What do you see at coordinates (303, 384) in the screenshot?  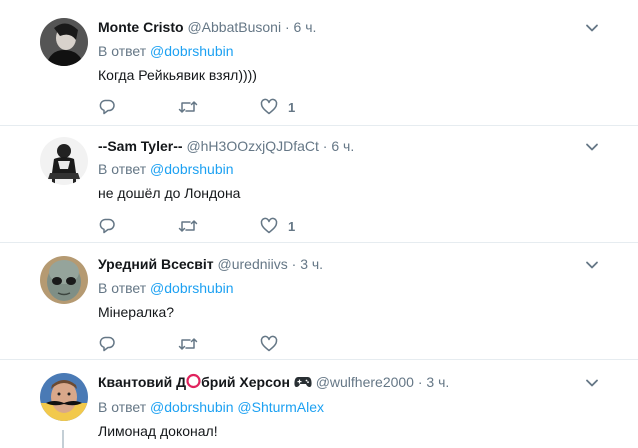 I see `gamepad-icon` at bounding box center [303, 384].